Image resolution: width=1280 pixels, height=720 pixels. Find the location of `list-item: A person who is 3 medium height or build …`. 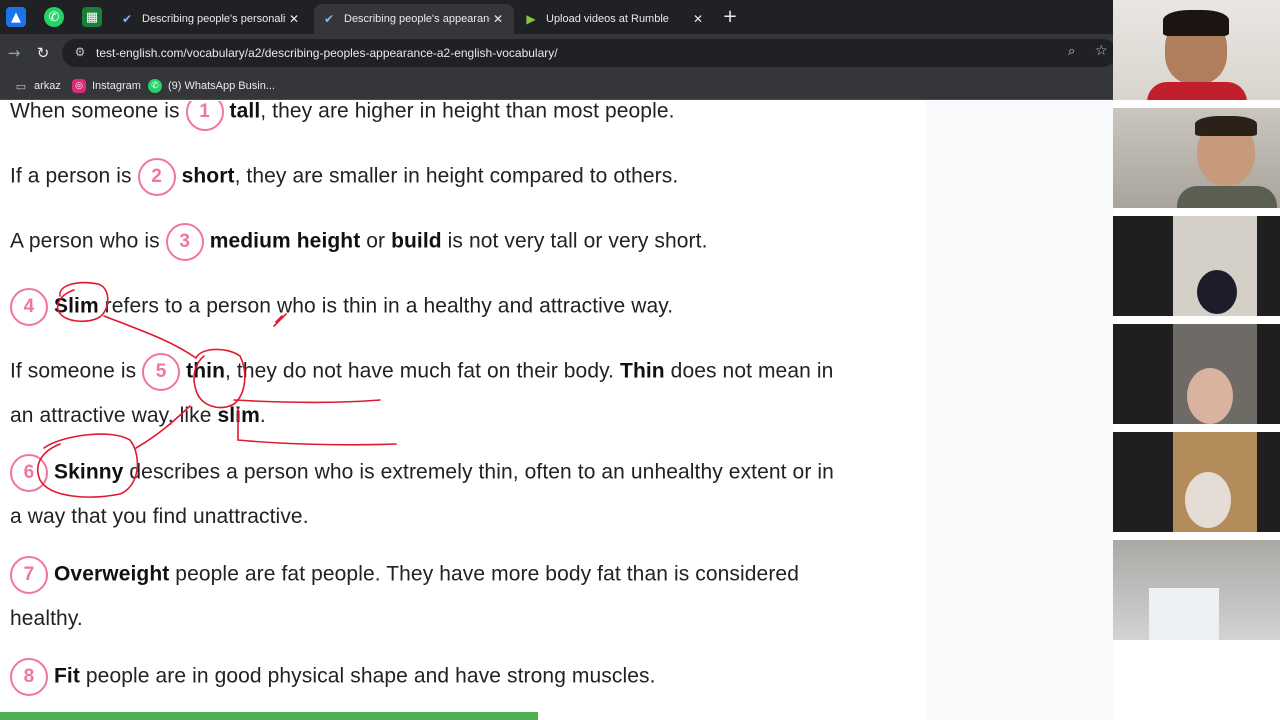

list-item: A person who is 3 medium height or build … is located at coordinates (359, 242).